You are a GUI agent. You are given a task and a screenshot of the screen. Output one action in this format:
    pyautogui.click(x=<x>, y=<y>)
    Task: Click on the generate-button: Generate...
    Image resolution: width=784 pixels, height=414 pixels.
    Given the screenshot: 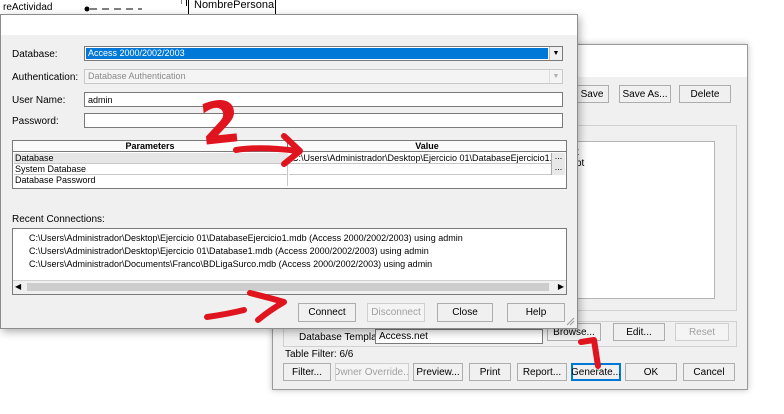 What is the action you would take?
    pyautogui.click(x=596, y=372)
    